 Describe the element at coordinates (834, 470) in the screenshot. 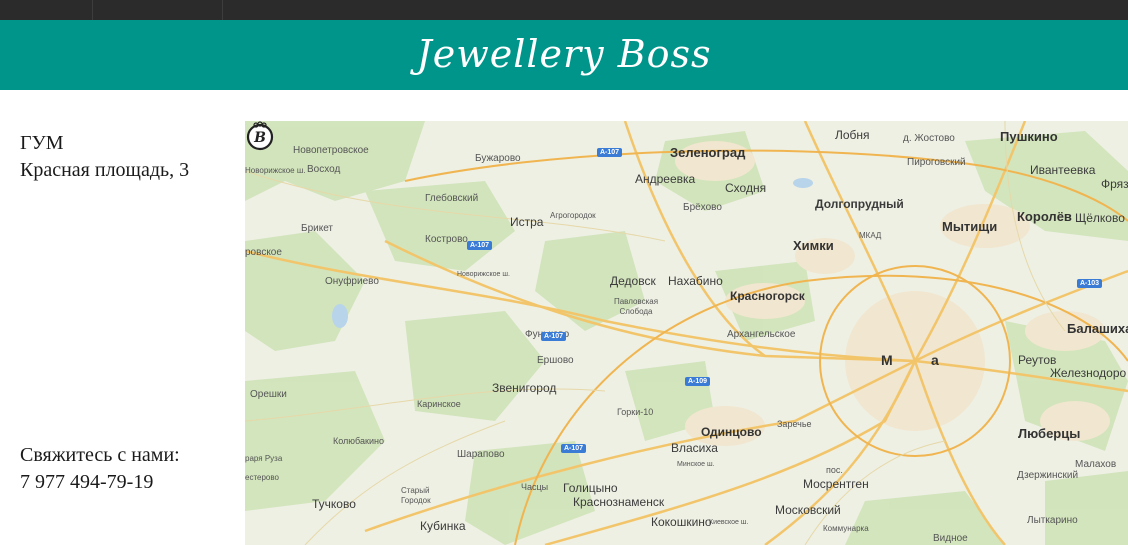

I see `map-label: пос.` at that location.